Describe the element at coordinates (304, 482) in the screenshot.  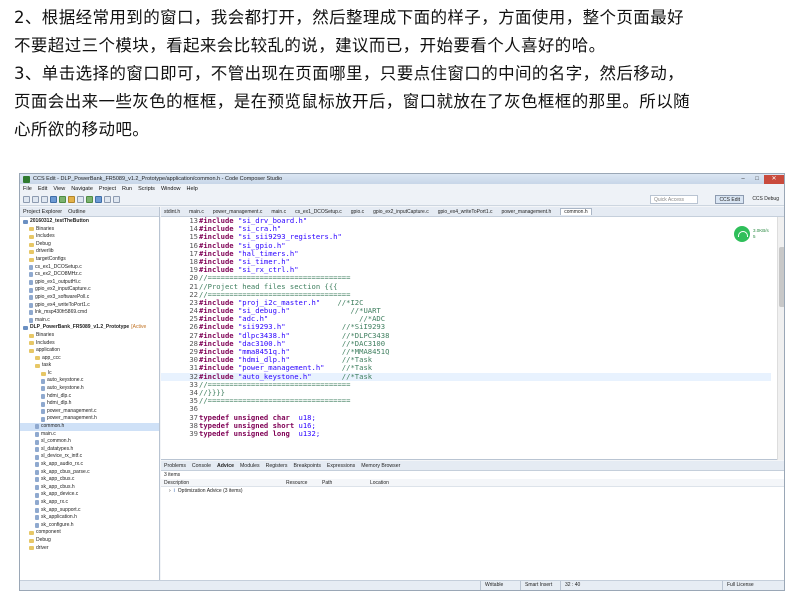
I see `col-resource: Resource` at that location.